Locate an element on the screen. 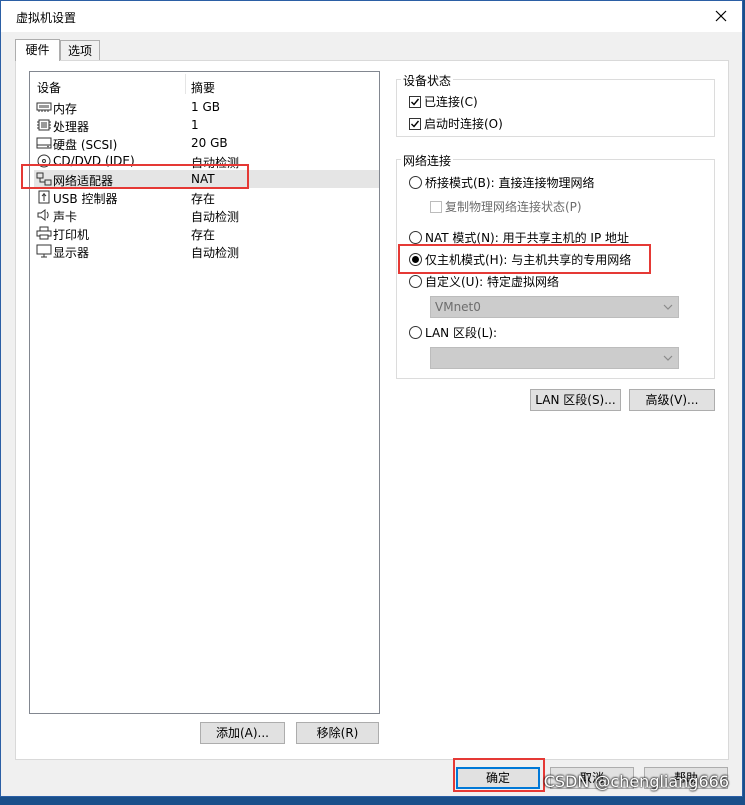 This screenshot has width=745, height=805. device-summary: 1 GB is located at coordinates (205, 107).